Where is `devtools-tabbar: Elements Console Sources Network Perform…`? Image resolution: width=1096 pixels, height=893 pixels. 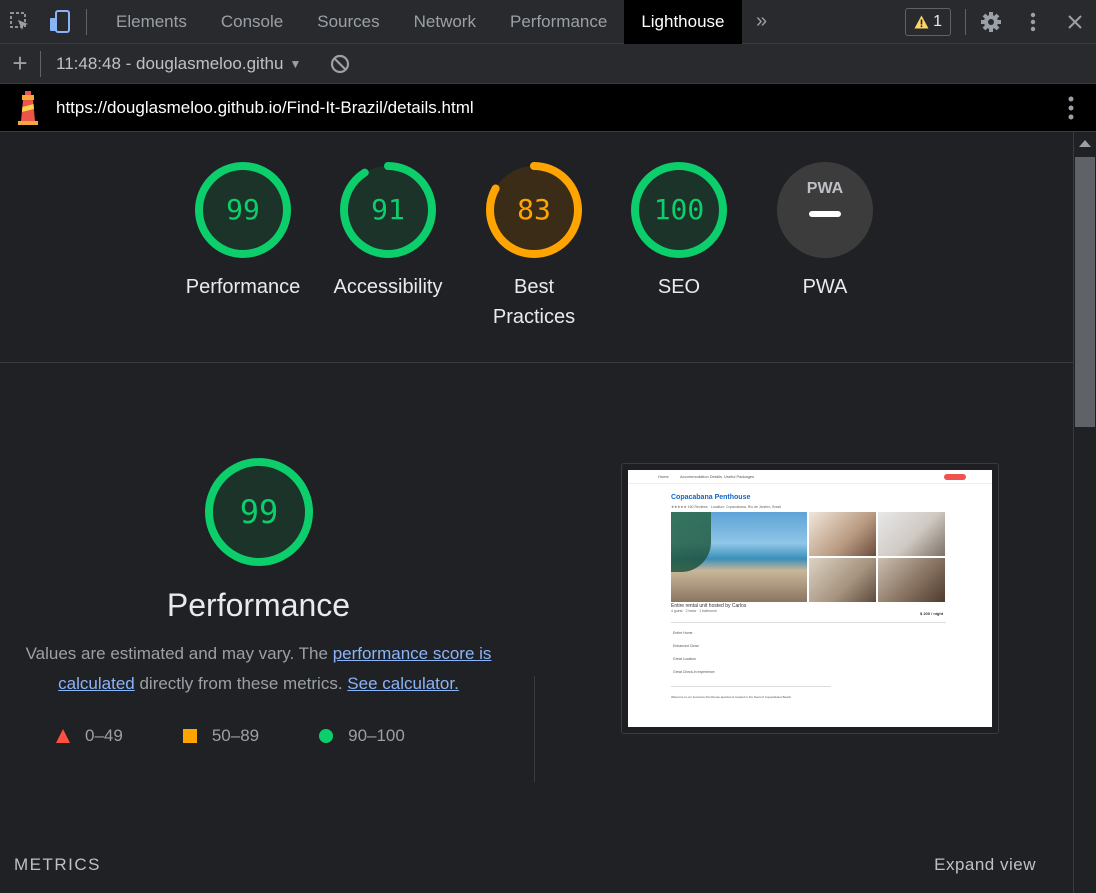 devtools-tabbar: Elements Console Sources Network Perform… is located at coordinates (548, 22).